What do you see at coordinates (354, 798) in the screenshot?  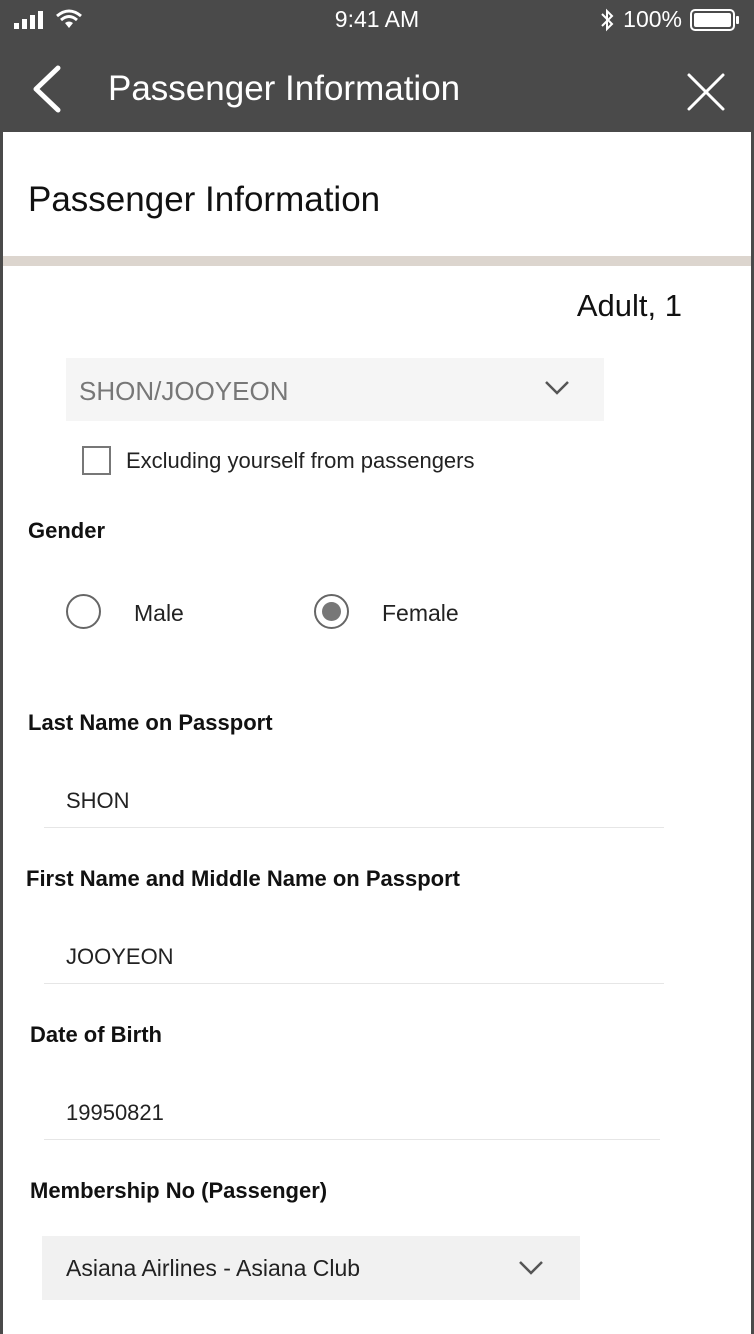 I see `last-name-field: SHON` at bounding box center [354, 798].